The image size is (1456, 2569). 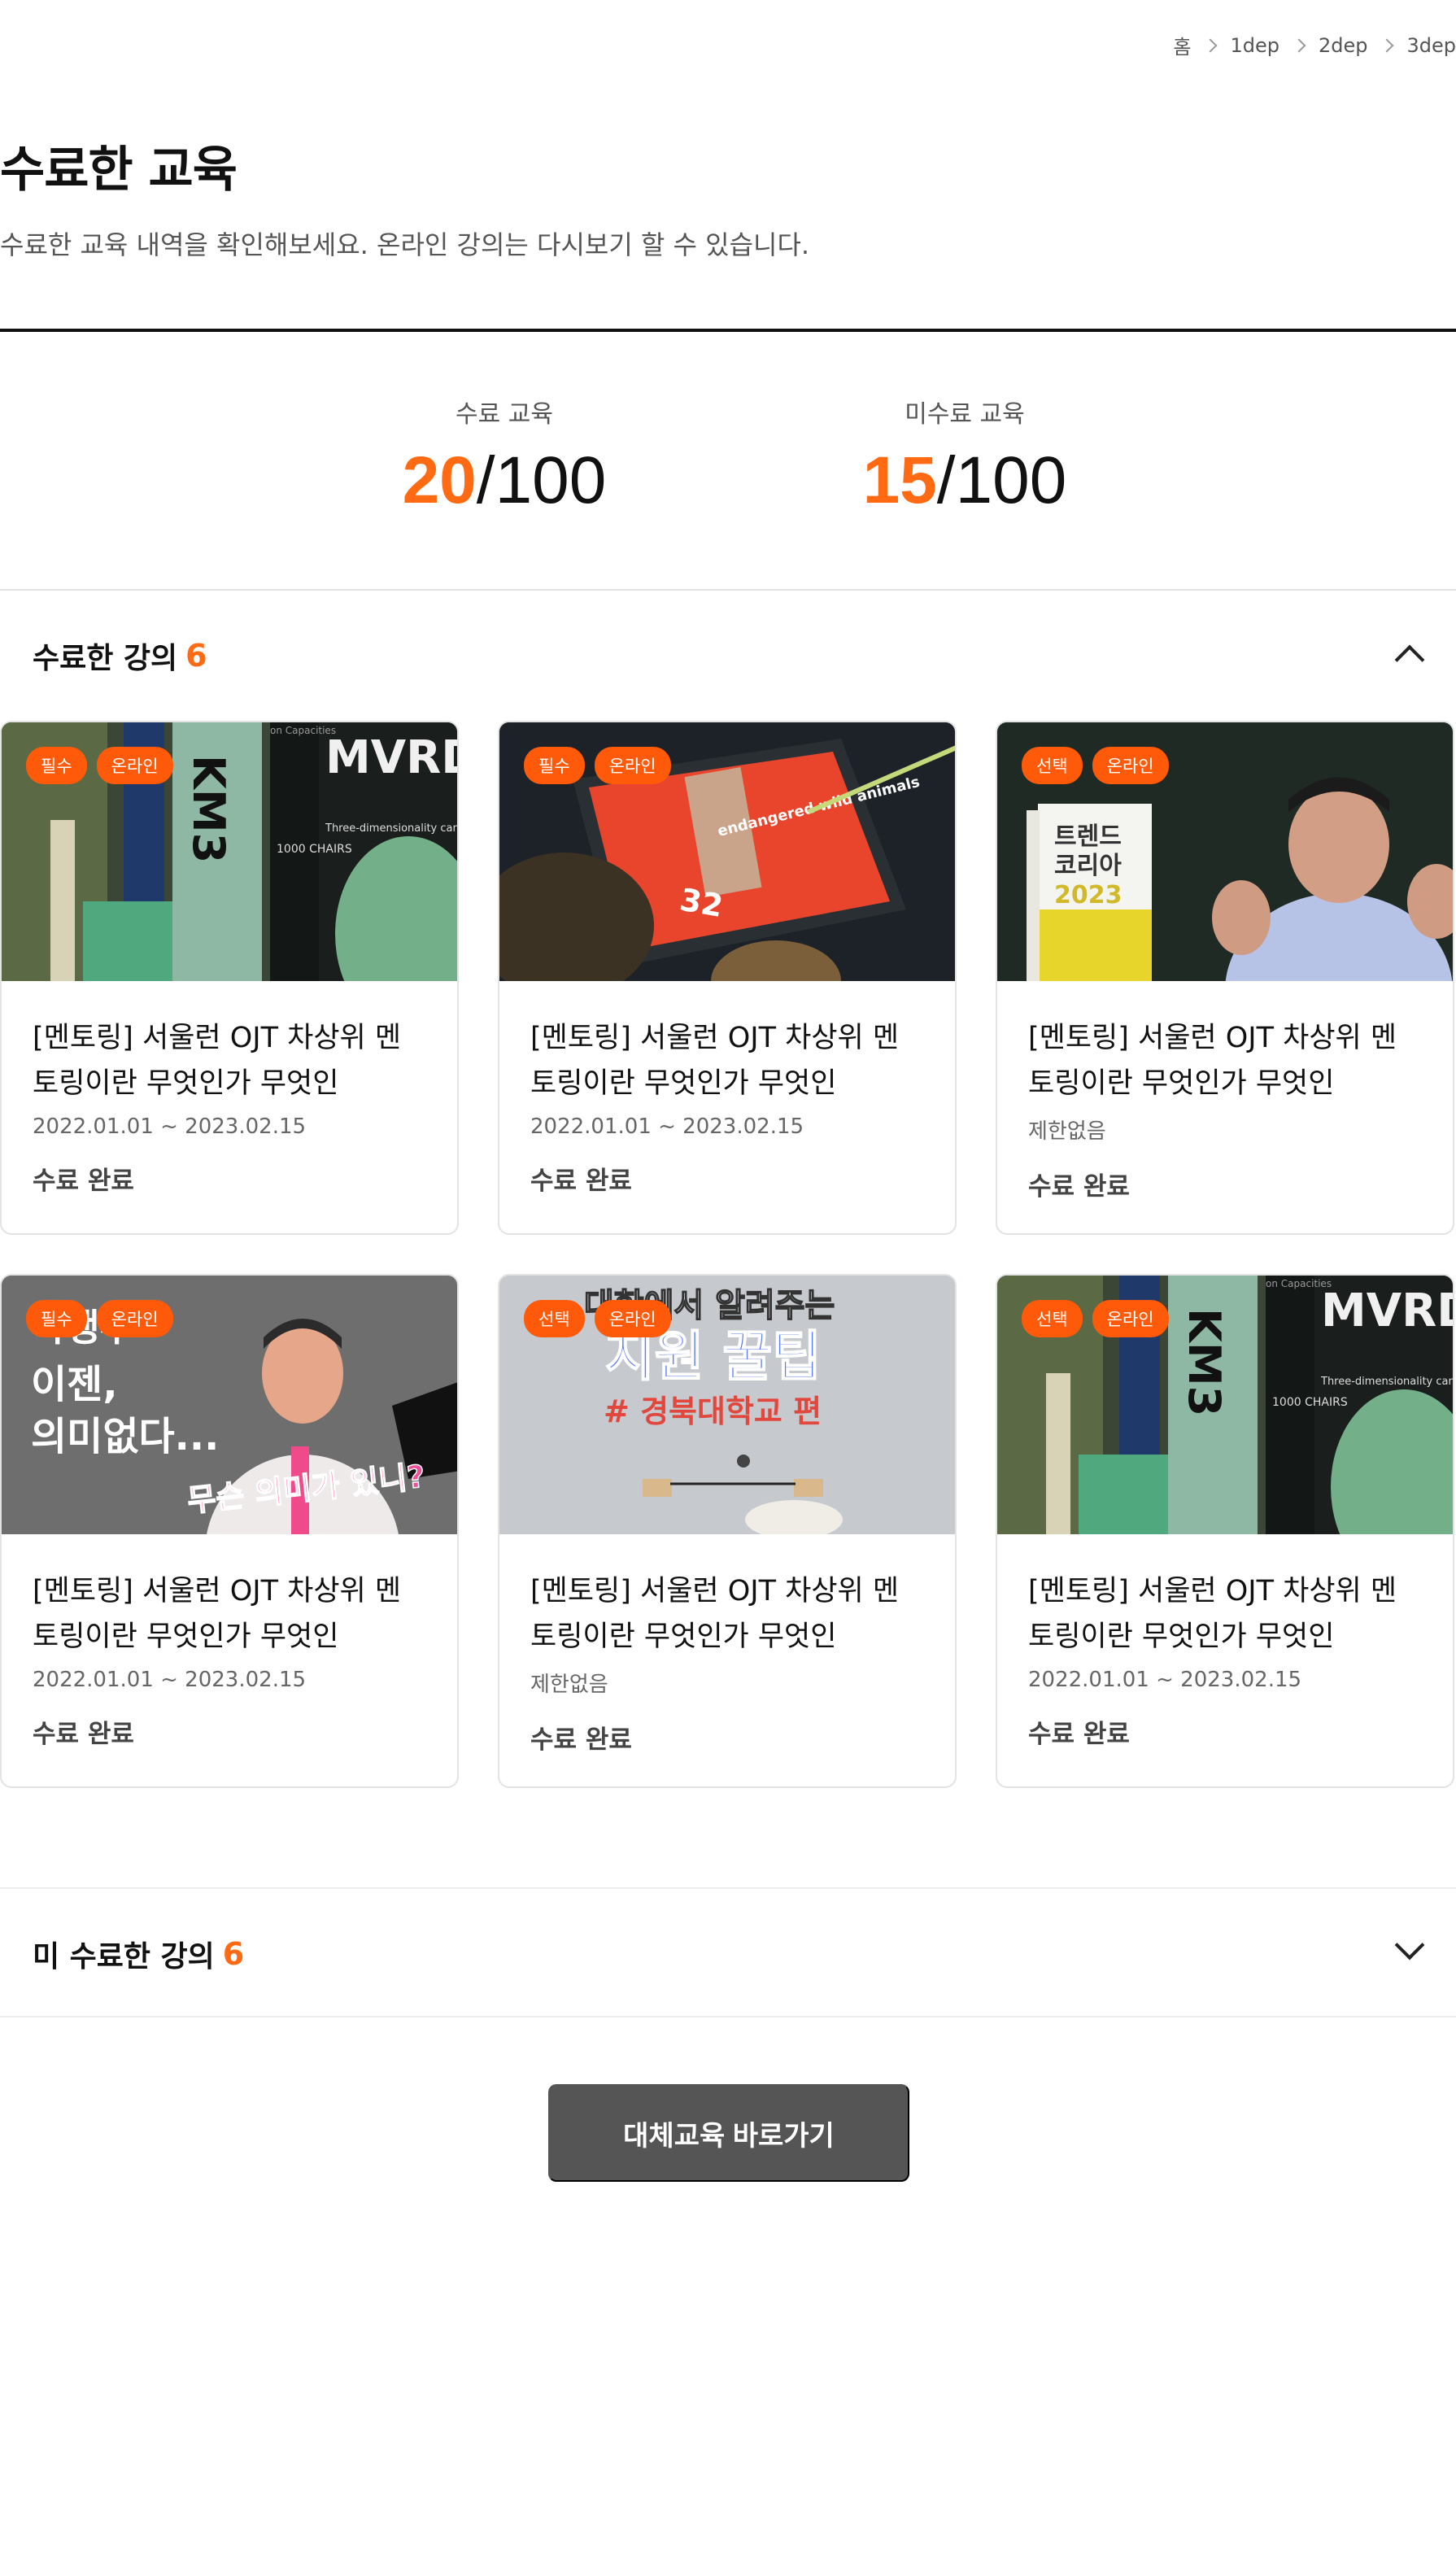 What do you see at coordinates (75, 1384) in the screenshot?
I see `svg-text: 이젠,` at bounding box center [75, 1384].